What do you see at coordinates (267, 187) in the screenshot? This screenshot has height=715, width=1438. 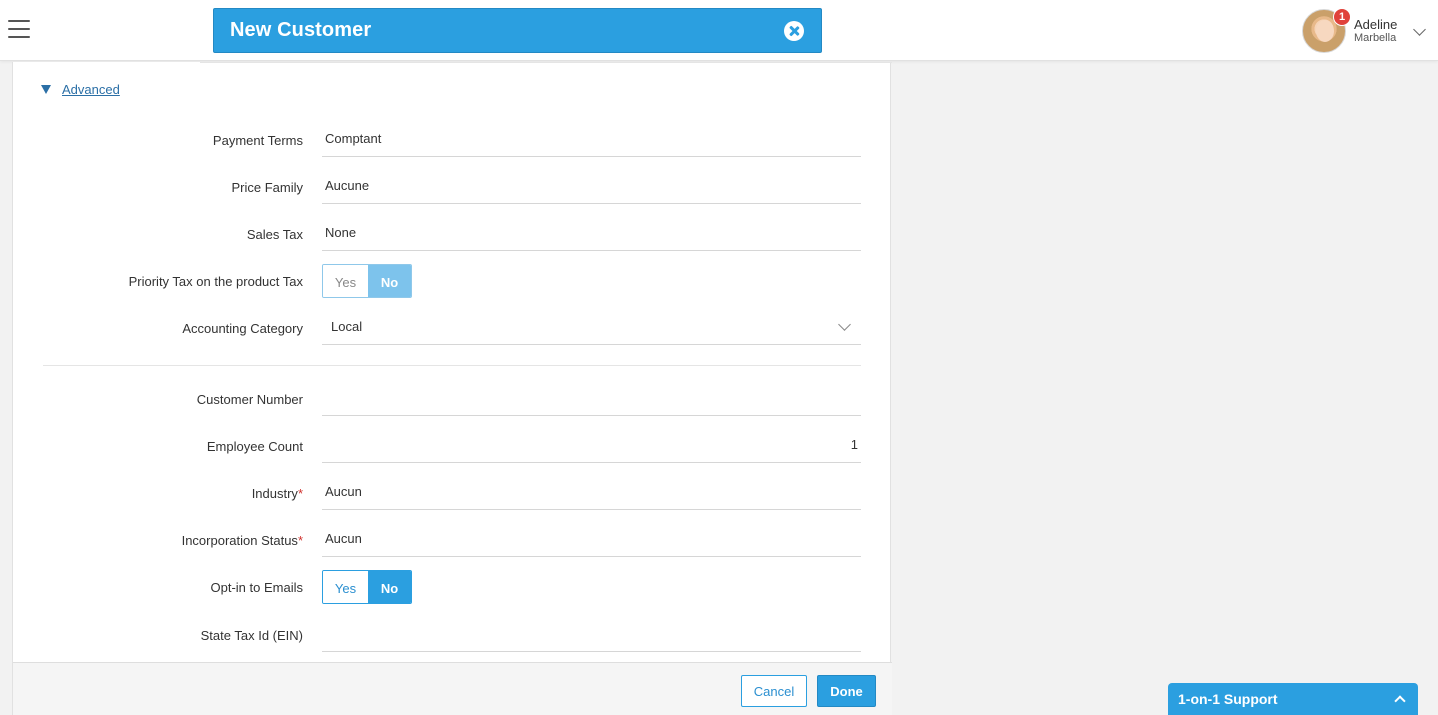 I see `field-label: Price Family` at bounding box center [267, 187].